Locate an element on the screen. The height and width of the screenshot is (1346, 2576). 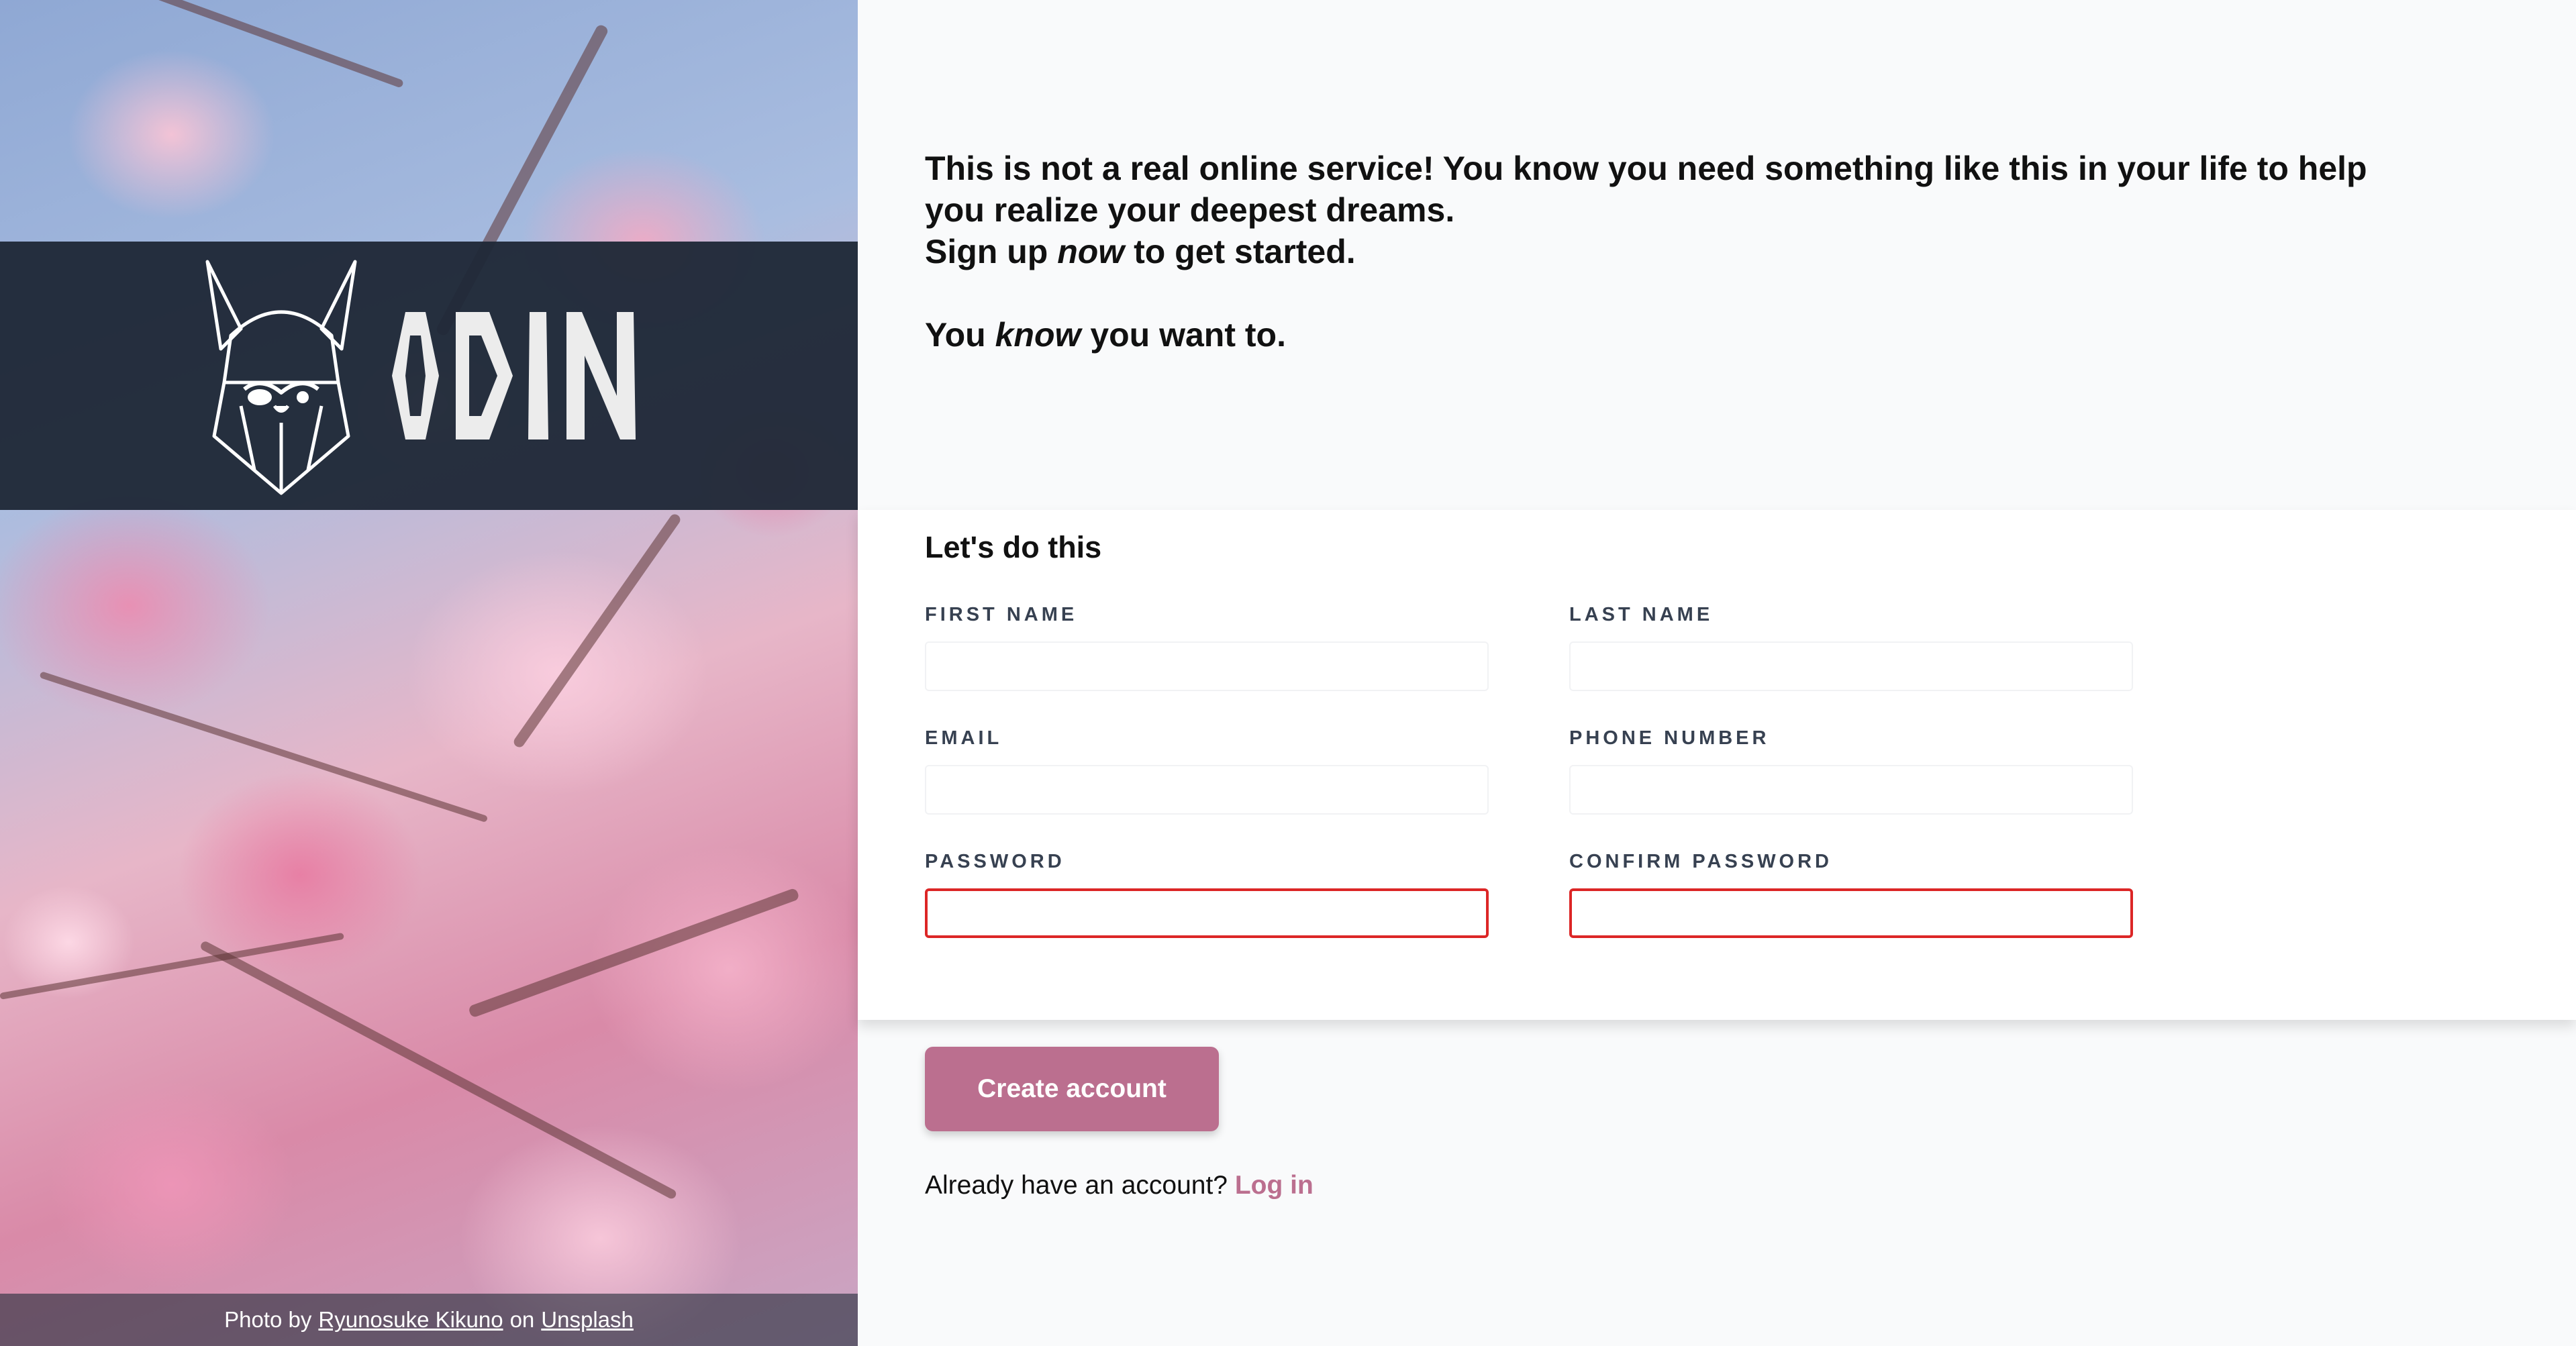
last-name-field-group: LAST NAME is located at coordinates (1851, 648).